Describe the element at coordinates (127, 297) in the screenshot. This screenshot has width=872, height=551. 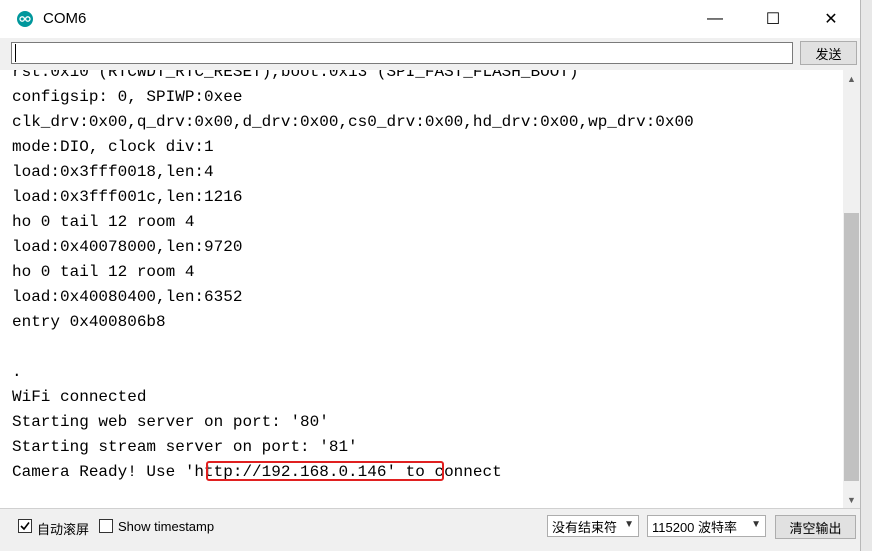
I see `output-line: load:0x40080400,len:6352` at that location.